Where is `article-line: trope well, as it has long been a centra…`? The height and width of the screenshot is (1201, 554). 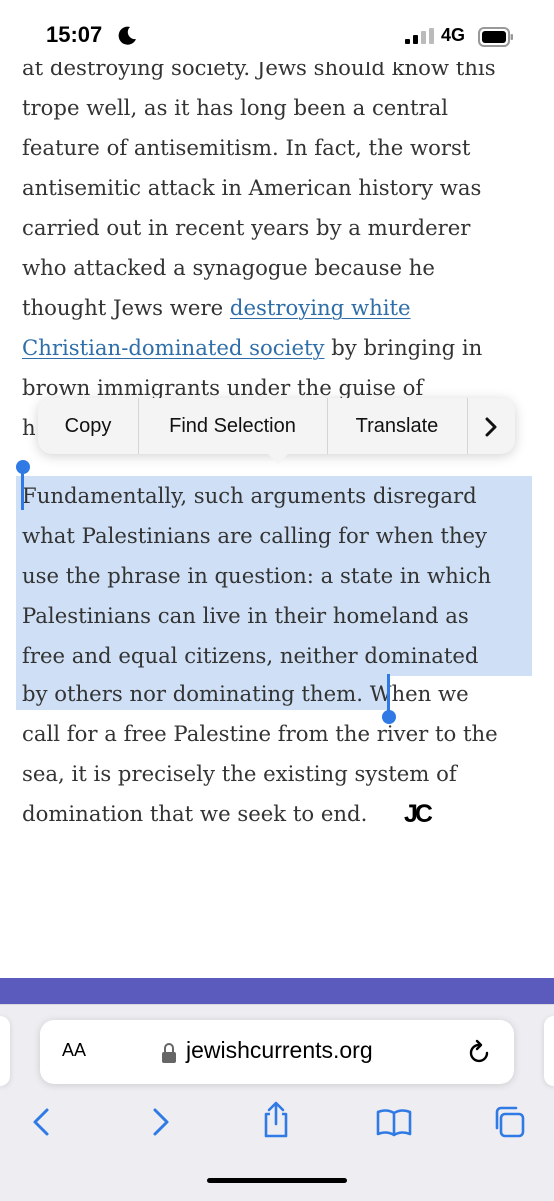 article-line: trope well, as it has long been a centra… is located at coordinates (235, 107).